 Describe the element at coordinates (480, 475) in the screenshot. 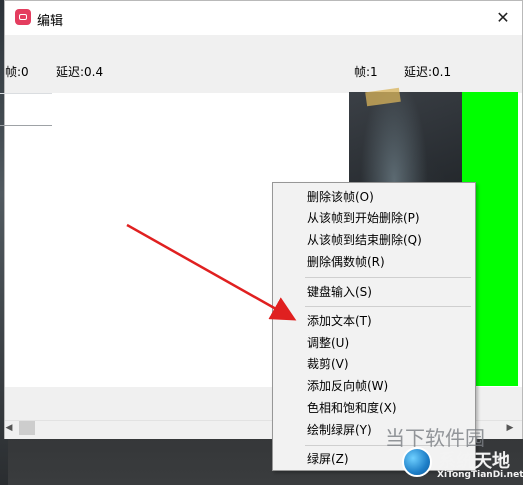

I see `watermark-url: XiTongTianDi.net` at that location.